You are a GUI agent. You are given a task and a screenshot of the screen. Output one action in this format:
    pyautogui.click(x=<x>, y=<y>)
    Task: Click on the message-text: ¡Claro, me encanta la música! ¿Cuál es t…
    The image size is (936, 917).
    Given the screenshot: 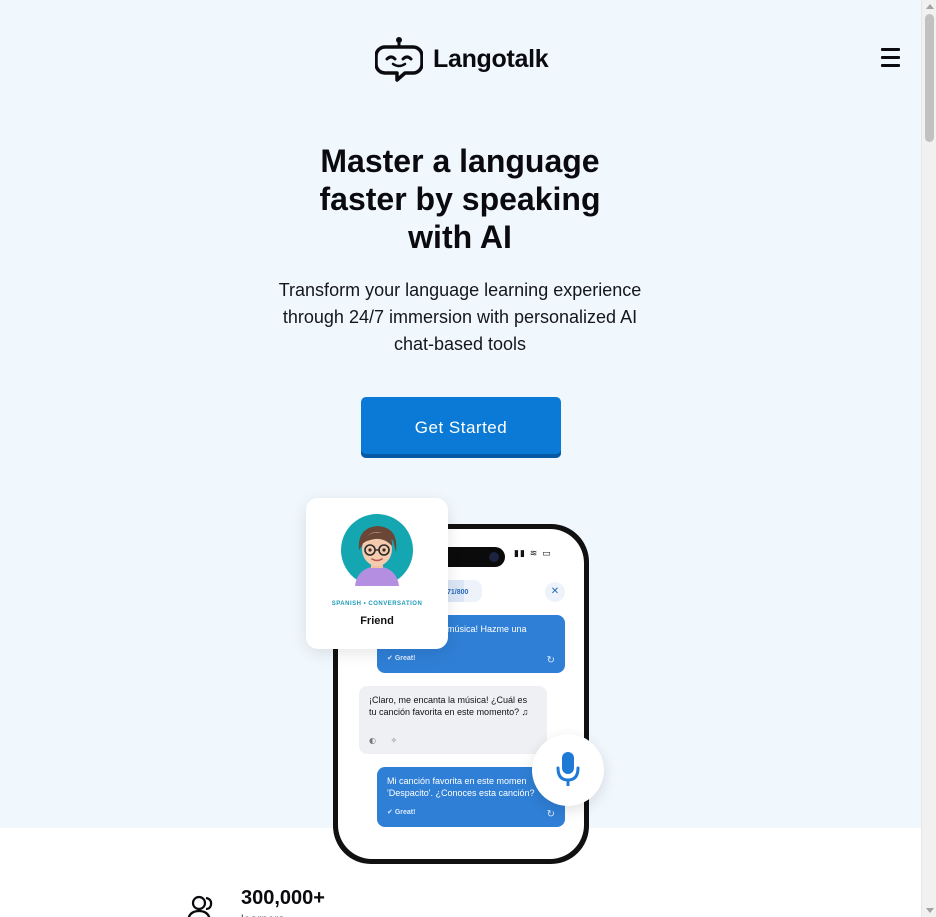 What is the action you would take?
    pyautogui.click(x=449, y=706)
    